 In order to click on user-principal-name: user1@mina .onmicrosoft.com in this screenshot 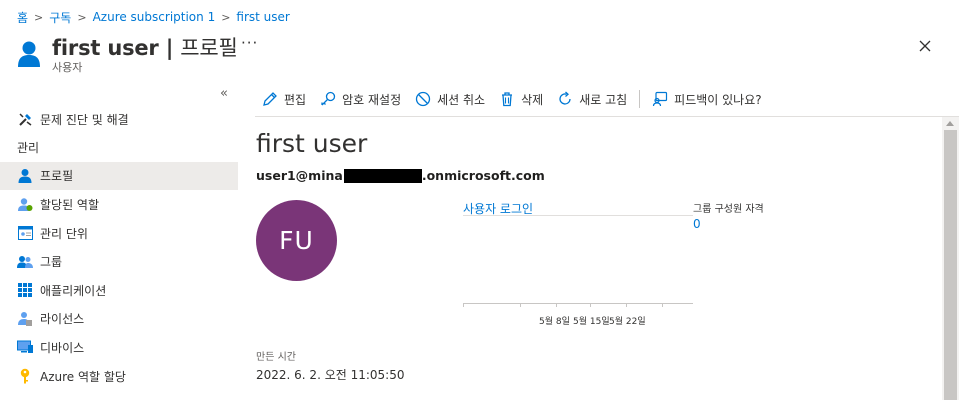, I will do `click(400, 175)`.